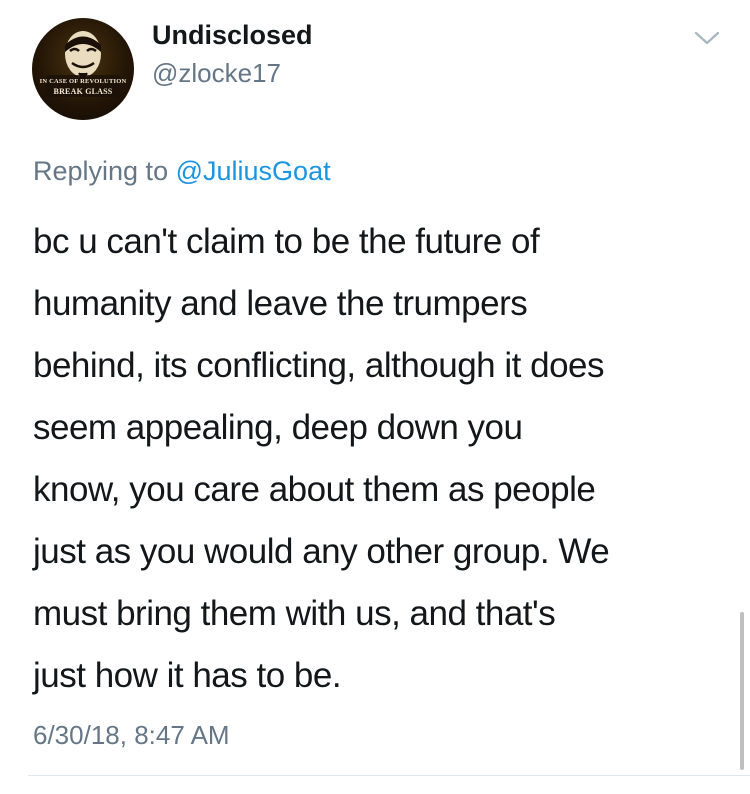  I want to click on avatar: IN CASE OF REVOLUTION BREAK GLASS, so click(83, 69).